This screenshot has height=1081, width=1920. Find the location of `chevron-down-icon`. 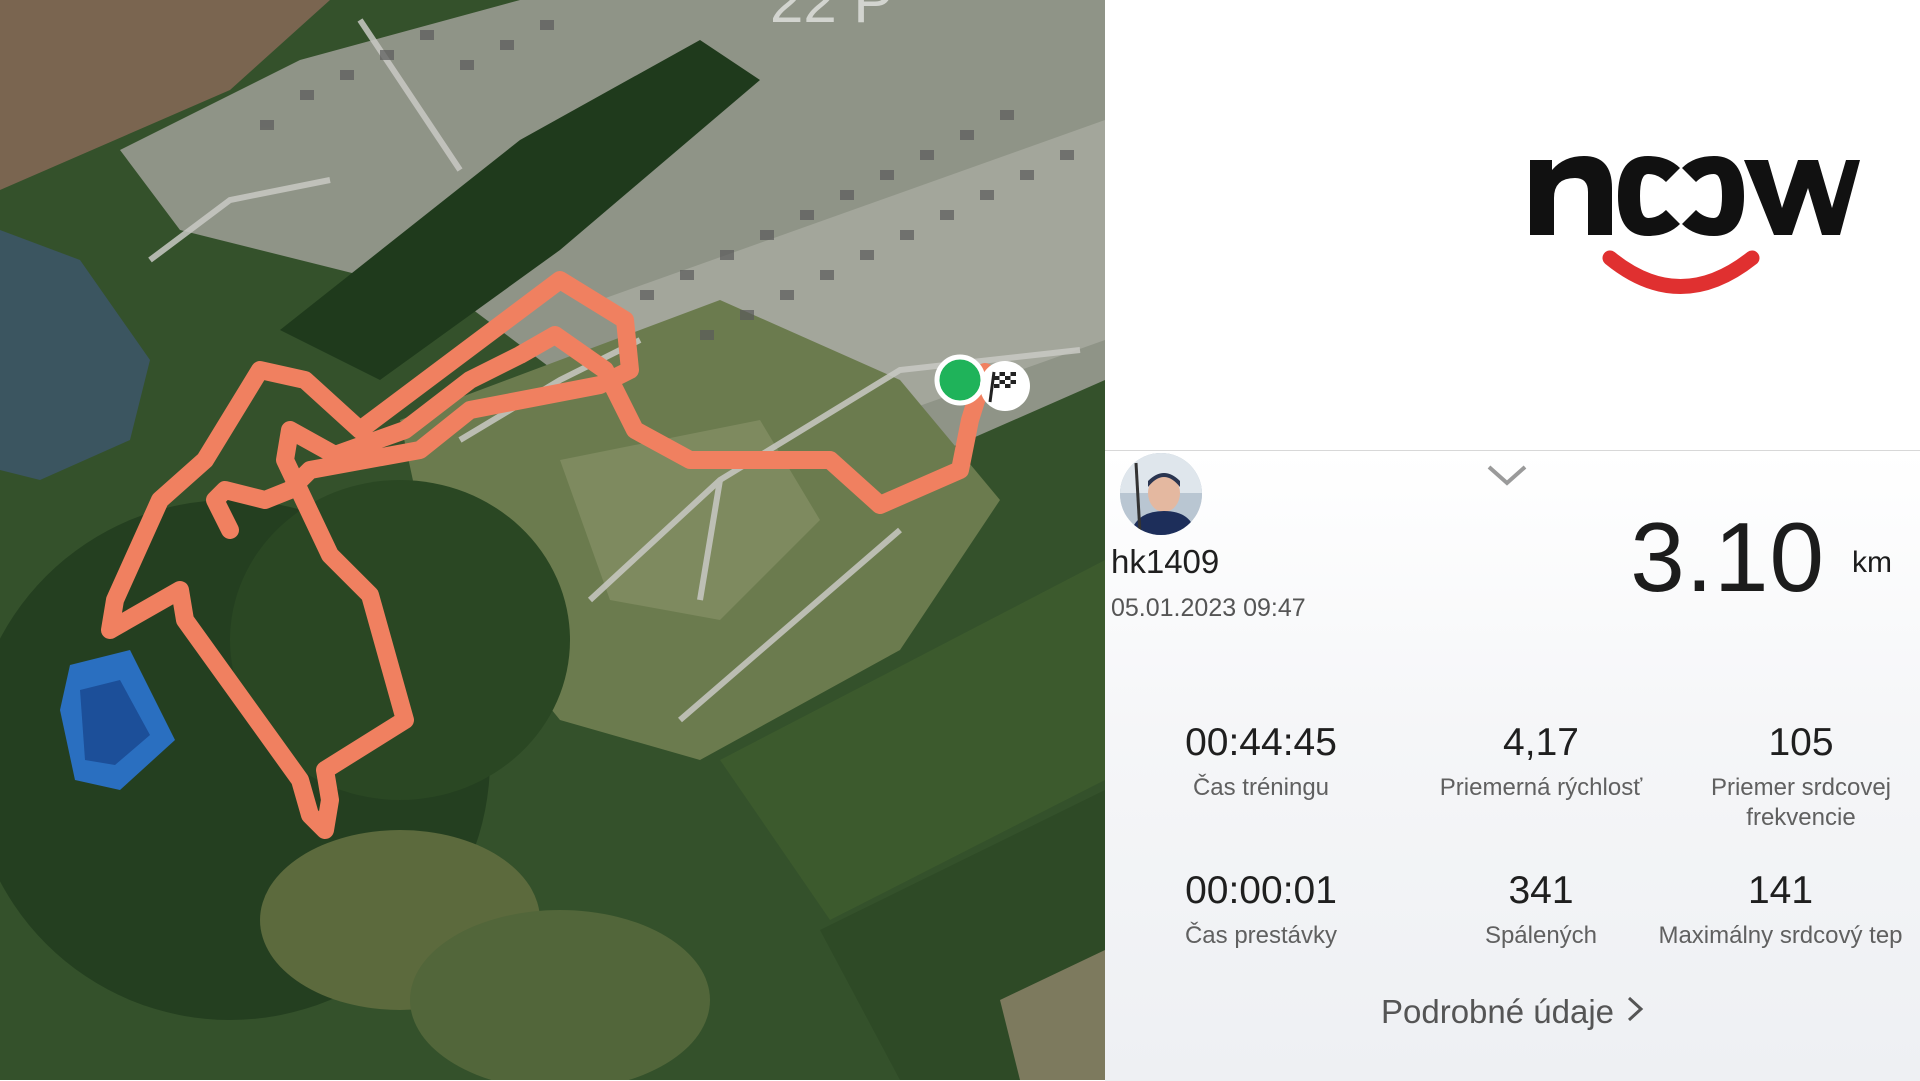

chevron-down-icon is located at coordinates (1507, 478).